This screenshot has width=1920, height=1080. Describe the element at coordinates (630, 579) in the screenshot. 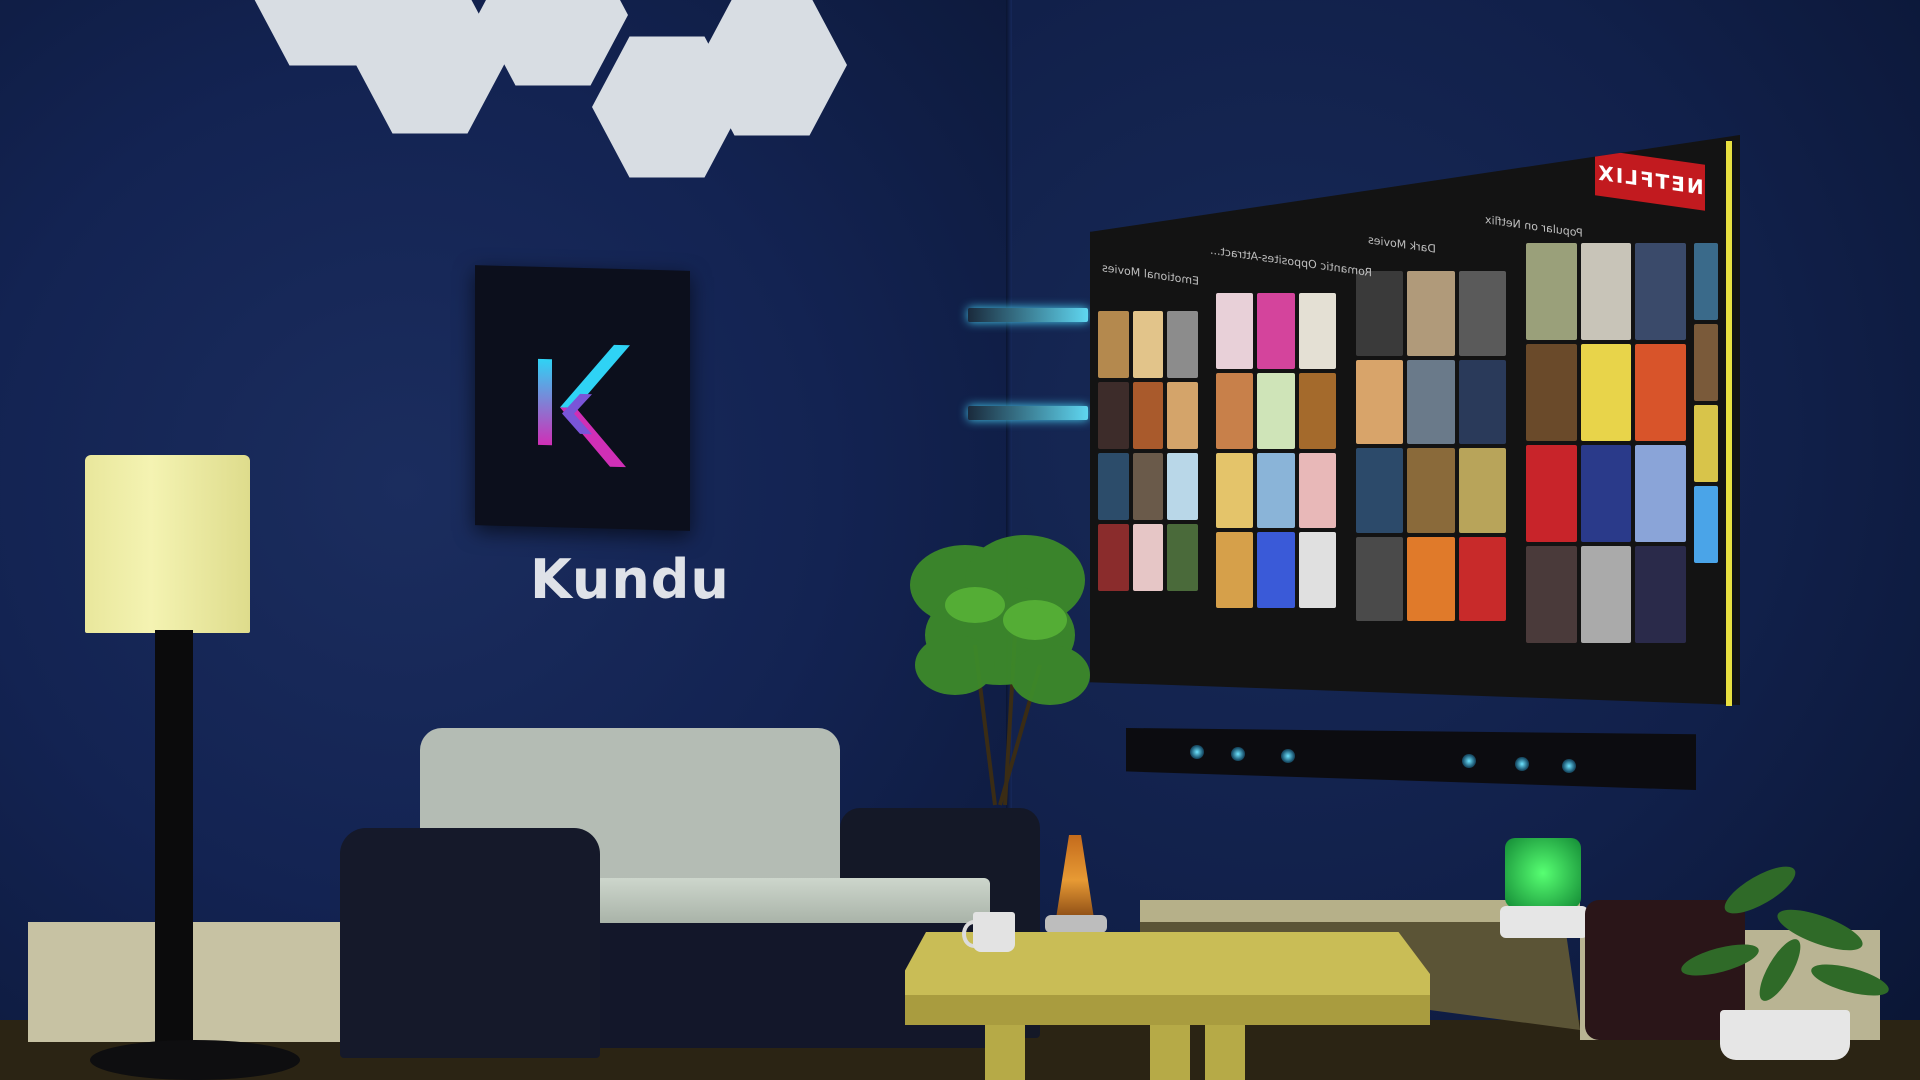

I see `brand-name: Kundu` at that location.